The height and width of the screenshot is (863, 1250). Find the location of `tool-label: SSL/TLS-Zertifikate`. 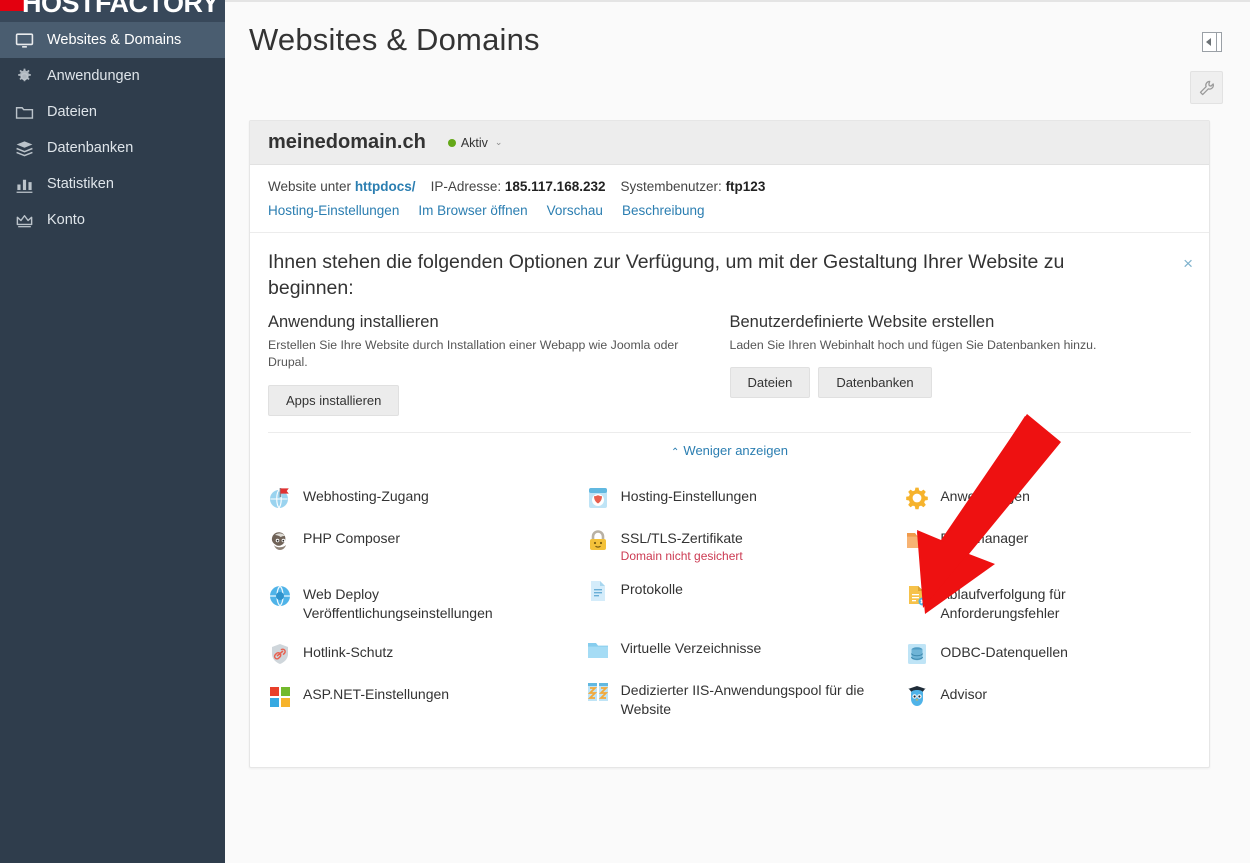

tool-label: SSL/TLS-Zertifikate is located at coordinates (681, 537).